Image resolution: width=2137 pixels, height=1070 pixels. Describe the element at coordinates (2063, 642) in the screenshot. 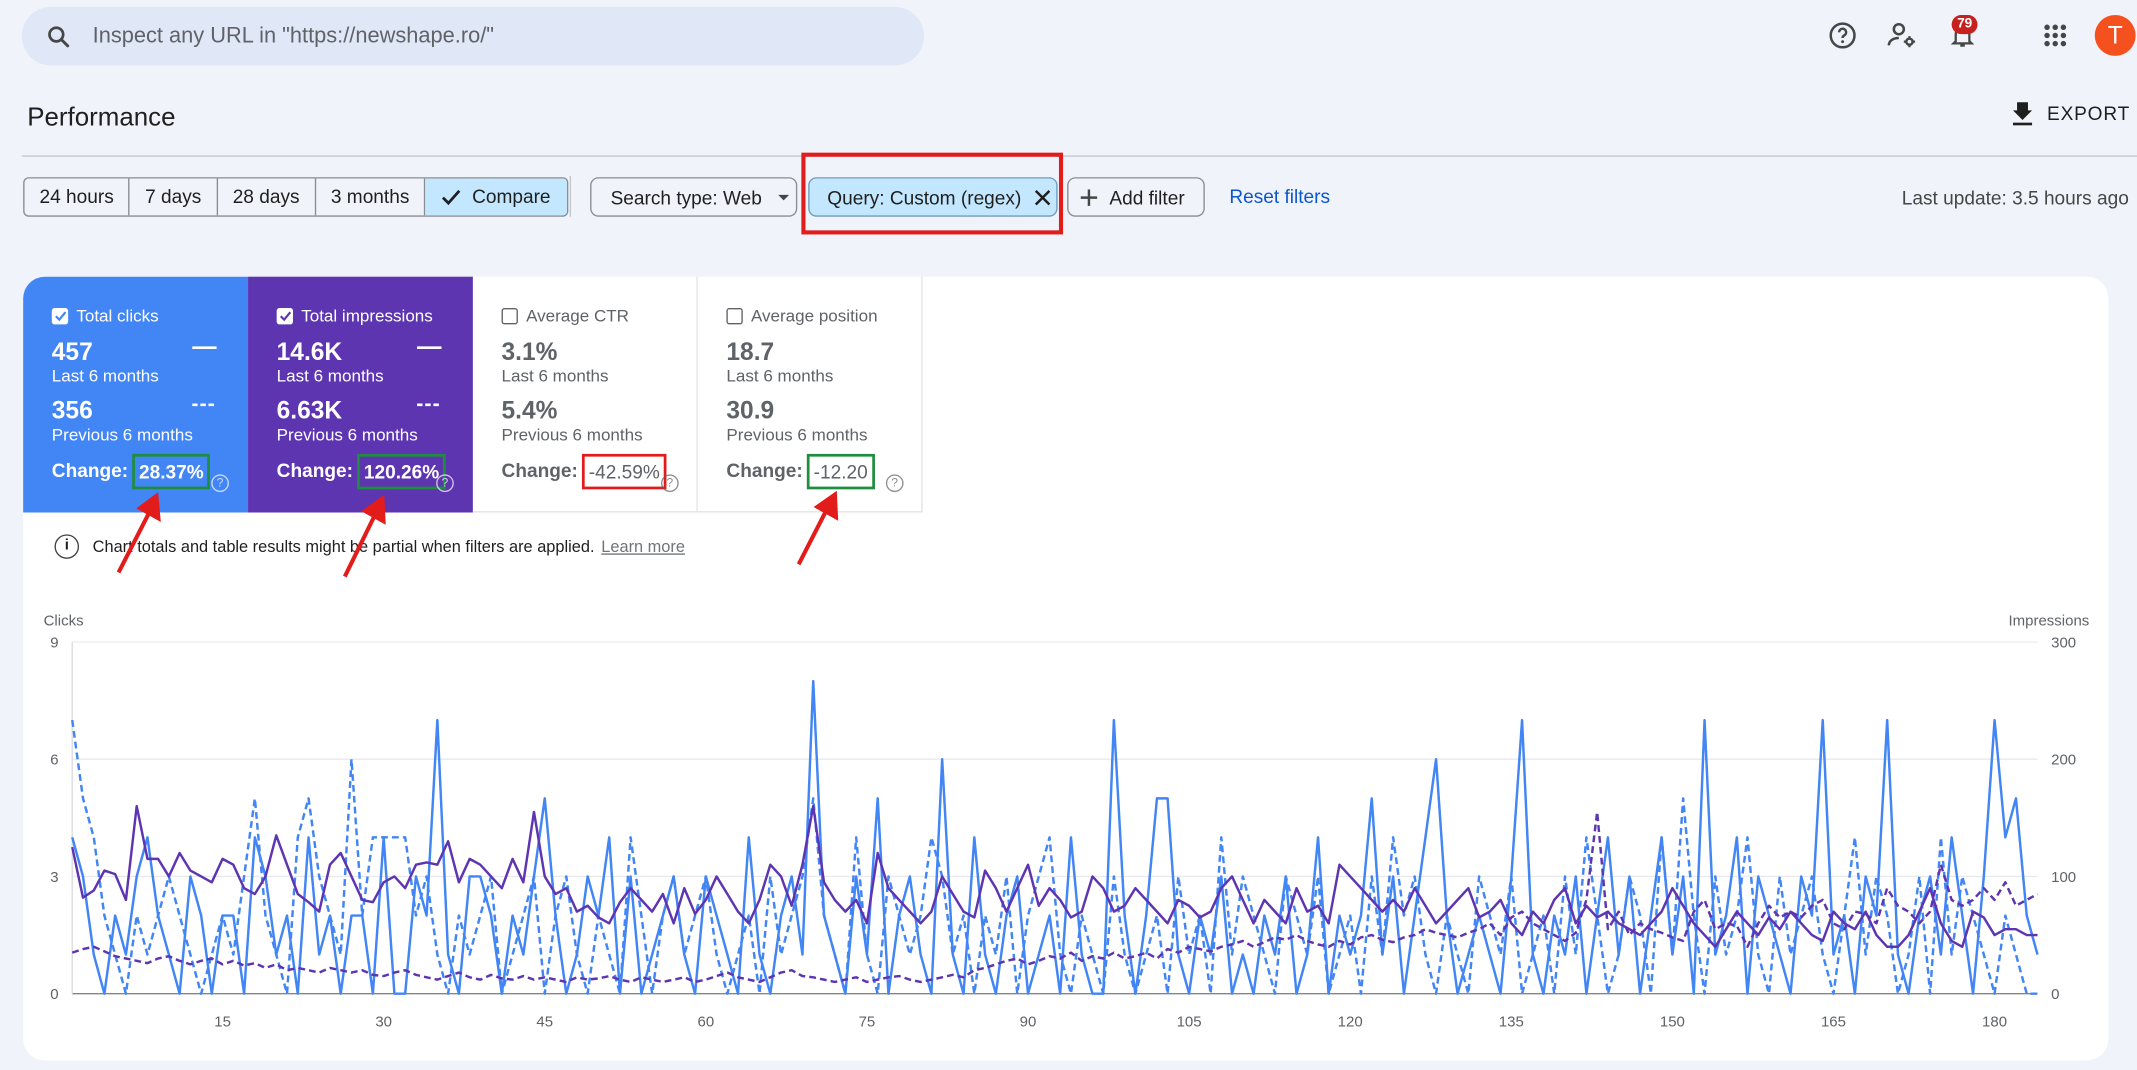

I see `y-tick-label-right: 300` at that location.